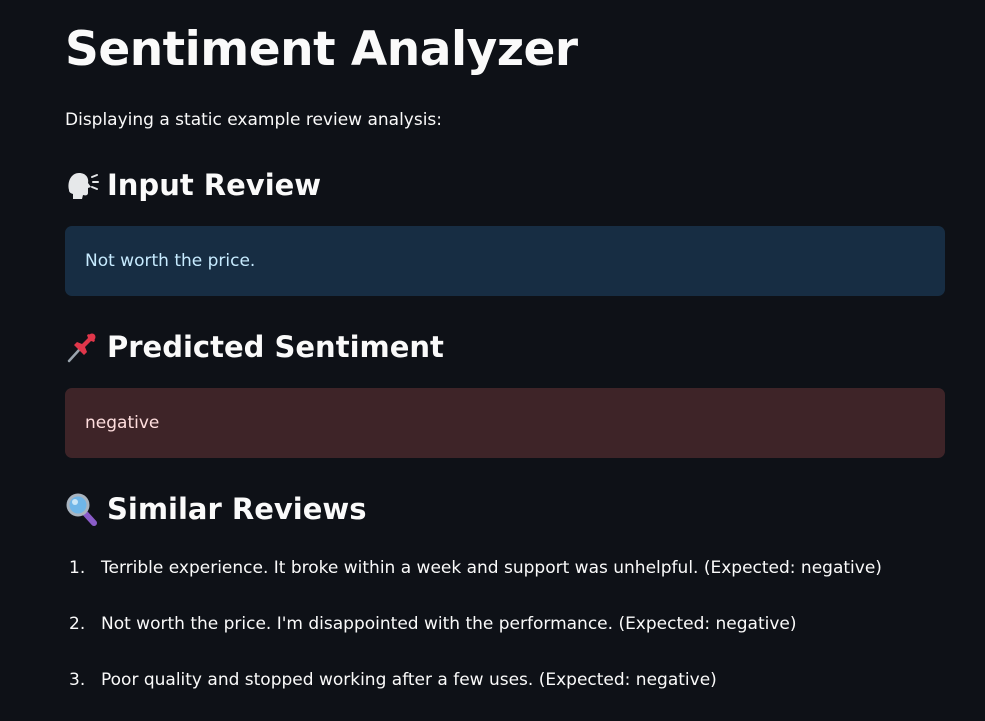  What do you see at coordinates (83, 186) in the screenshot?
I see `speaking-head-icon` at bounding box center [83, 186].